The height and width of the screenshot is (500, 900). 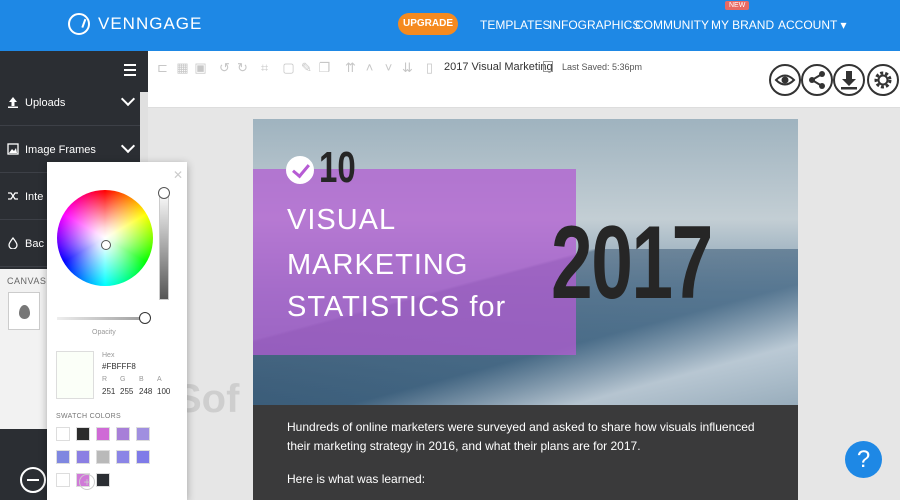 I want to click on channel-label-r: R, so click(x=105, y=379).